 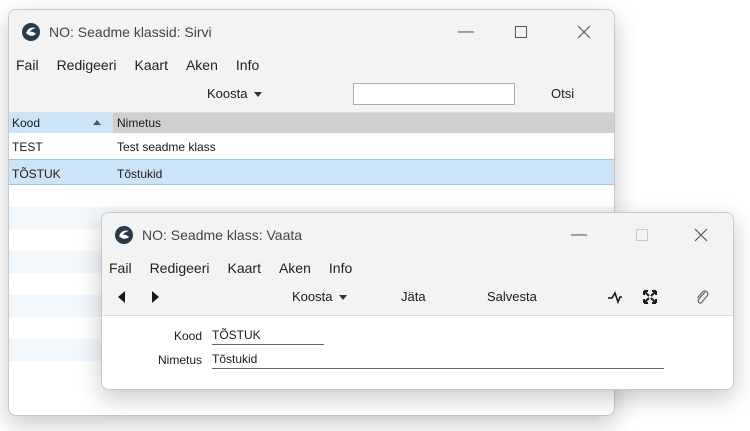 I want to click on empty-row, so click(x=311, y=196).